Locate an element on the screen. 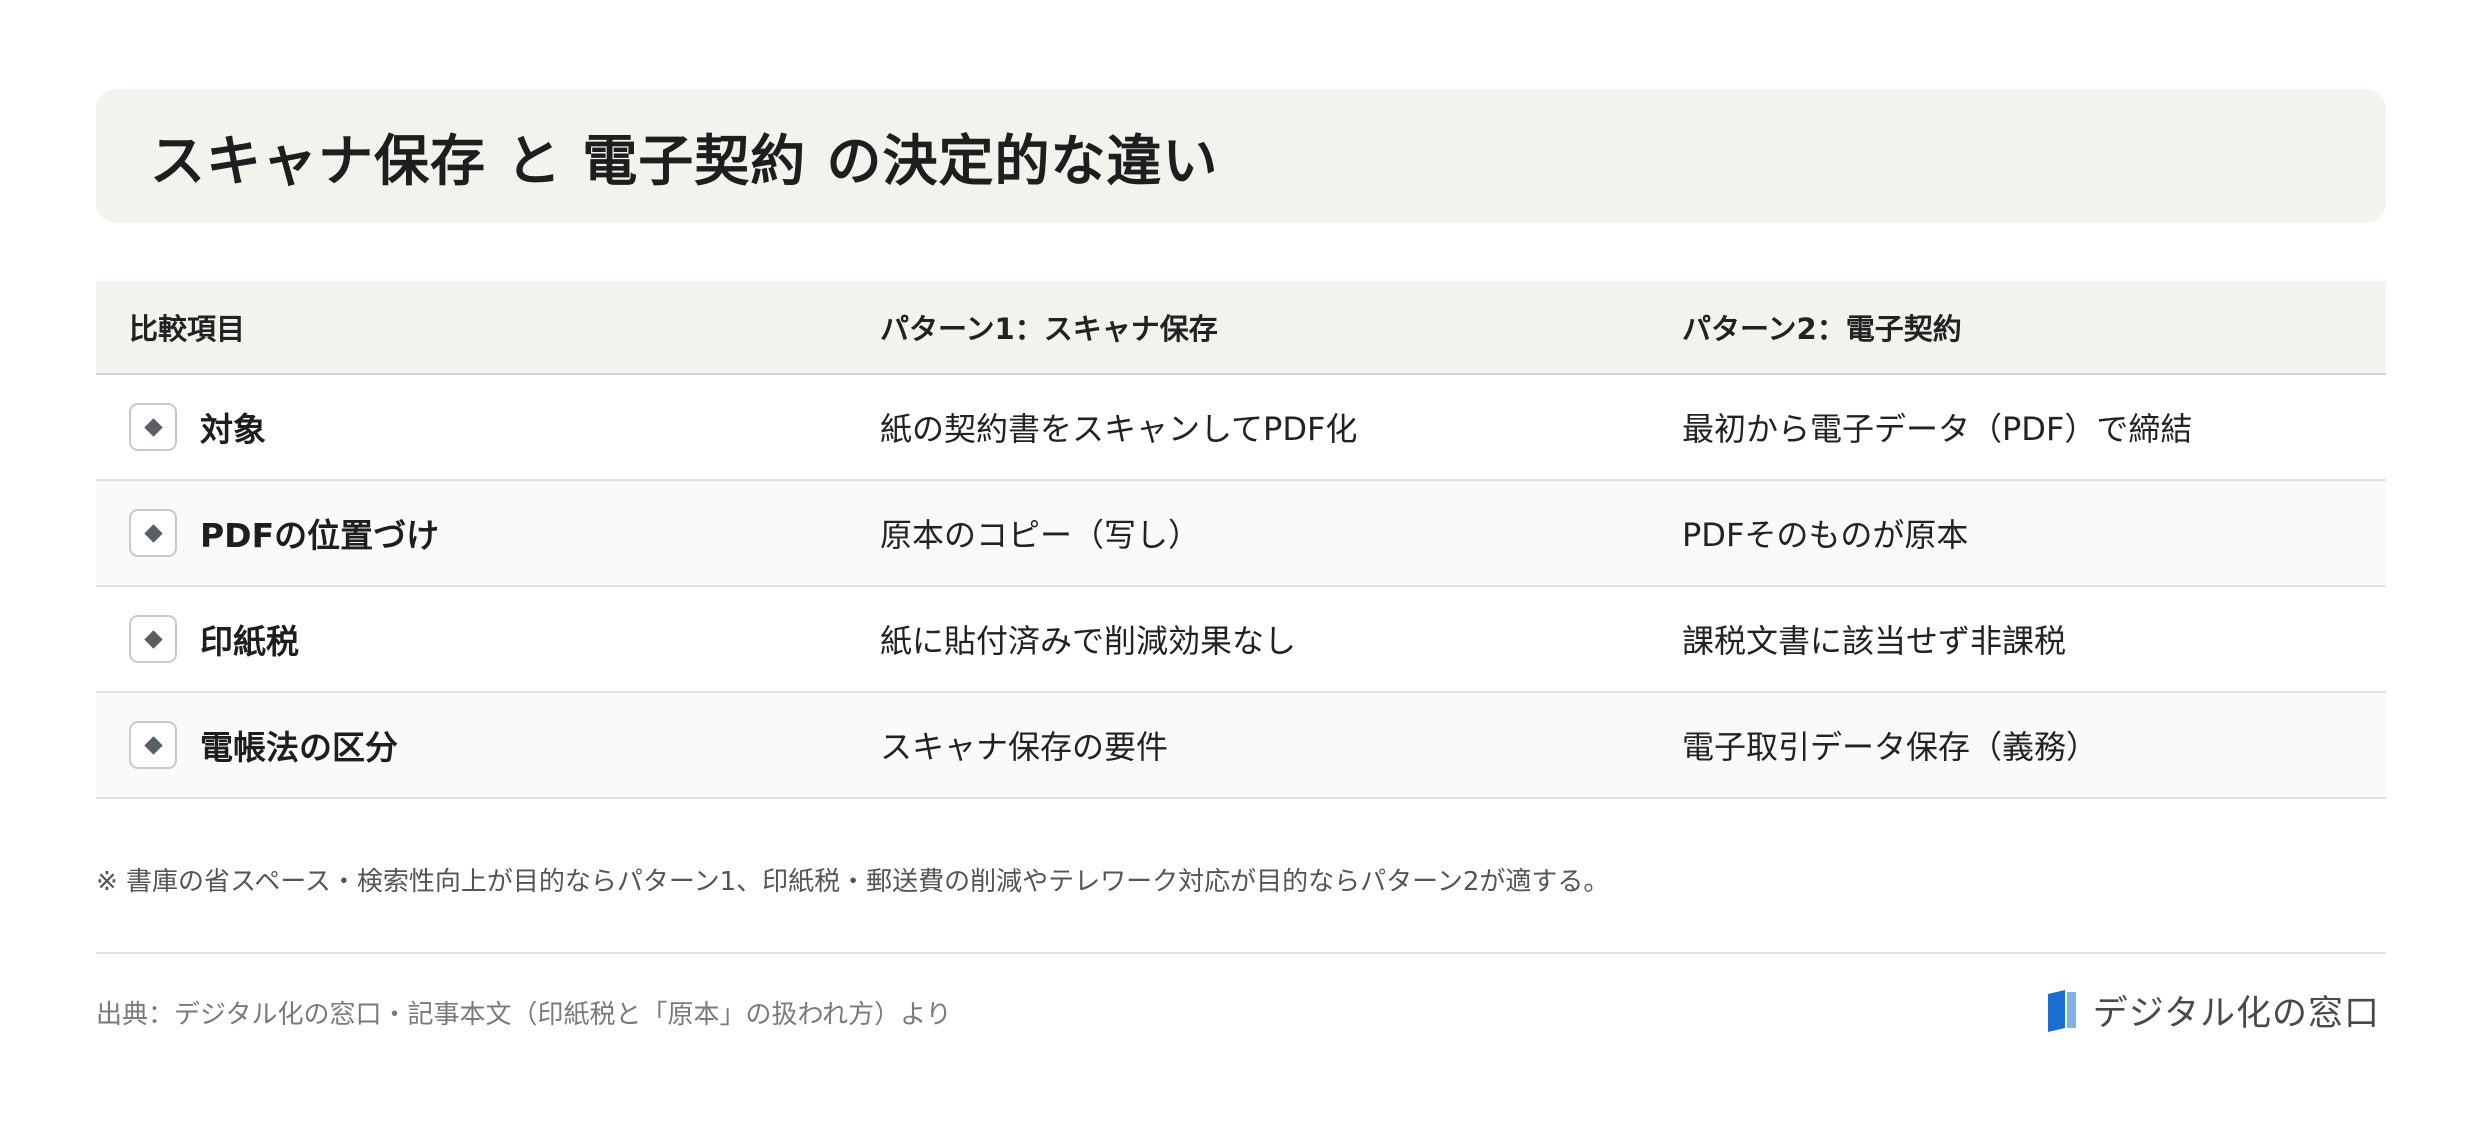 The image size is (2480, 1126). table-row: 印紙税 紙に貼付済みで削減効果なし 課税文書に該当せず非課税 is located at coordinates (1241, 640).